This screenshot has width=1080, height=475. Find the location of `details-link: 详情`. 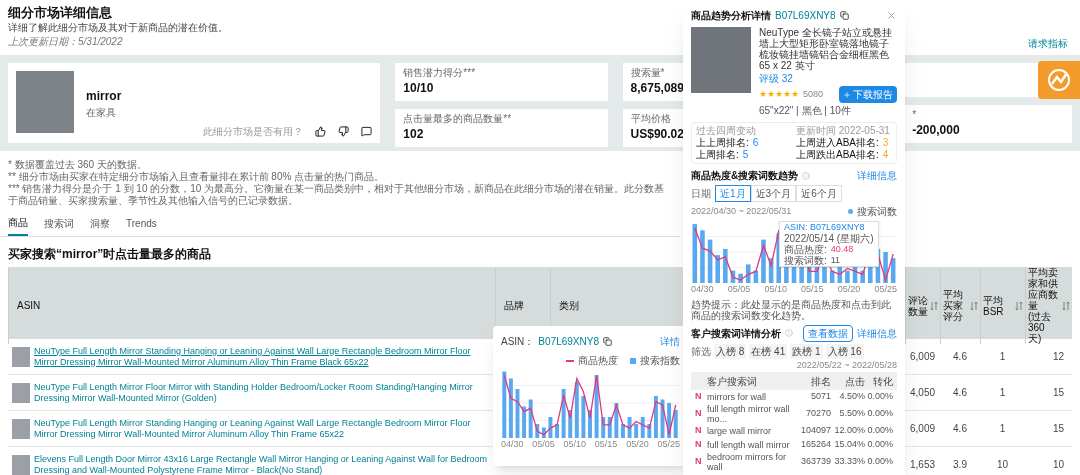

details-link: 详情 is located at coordinates (670, 341).